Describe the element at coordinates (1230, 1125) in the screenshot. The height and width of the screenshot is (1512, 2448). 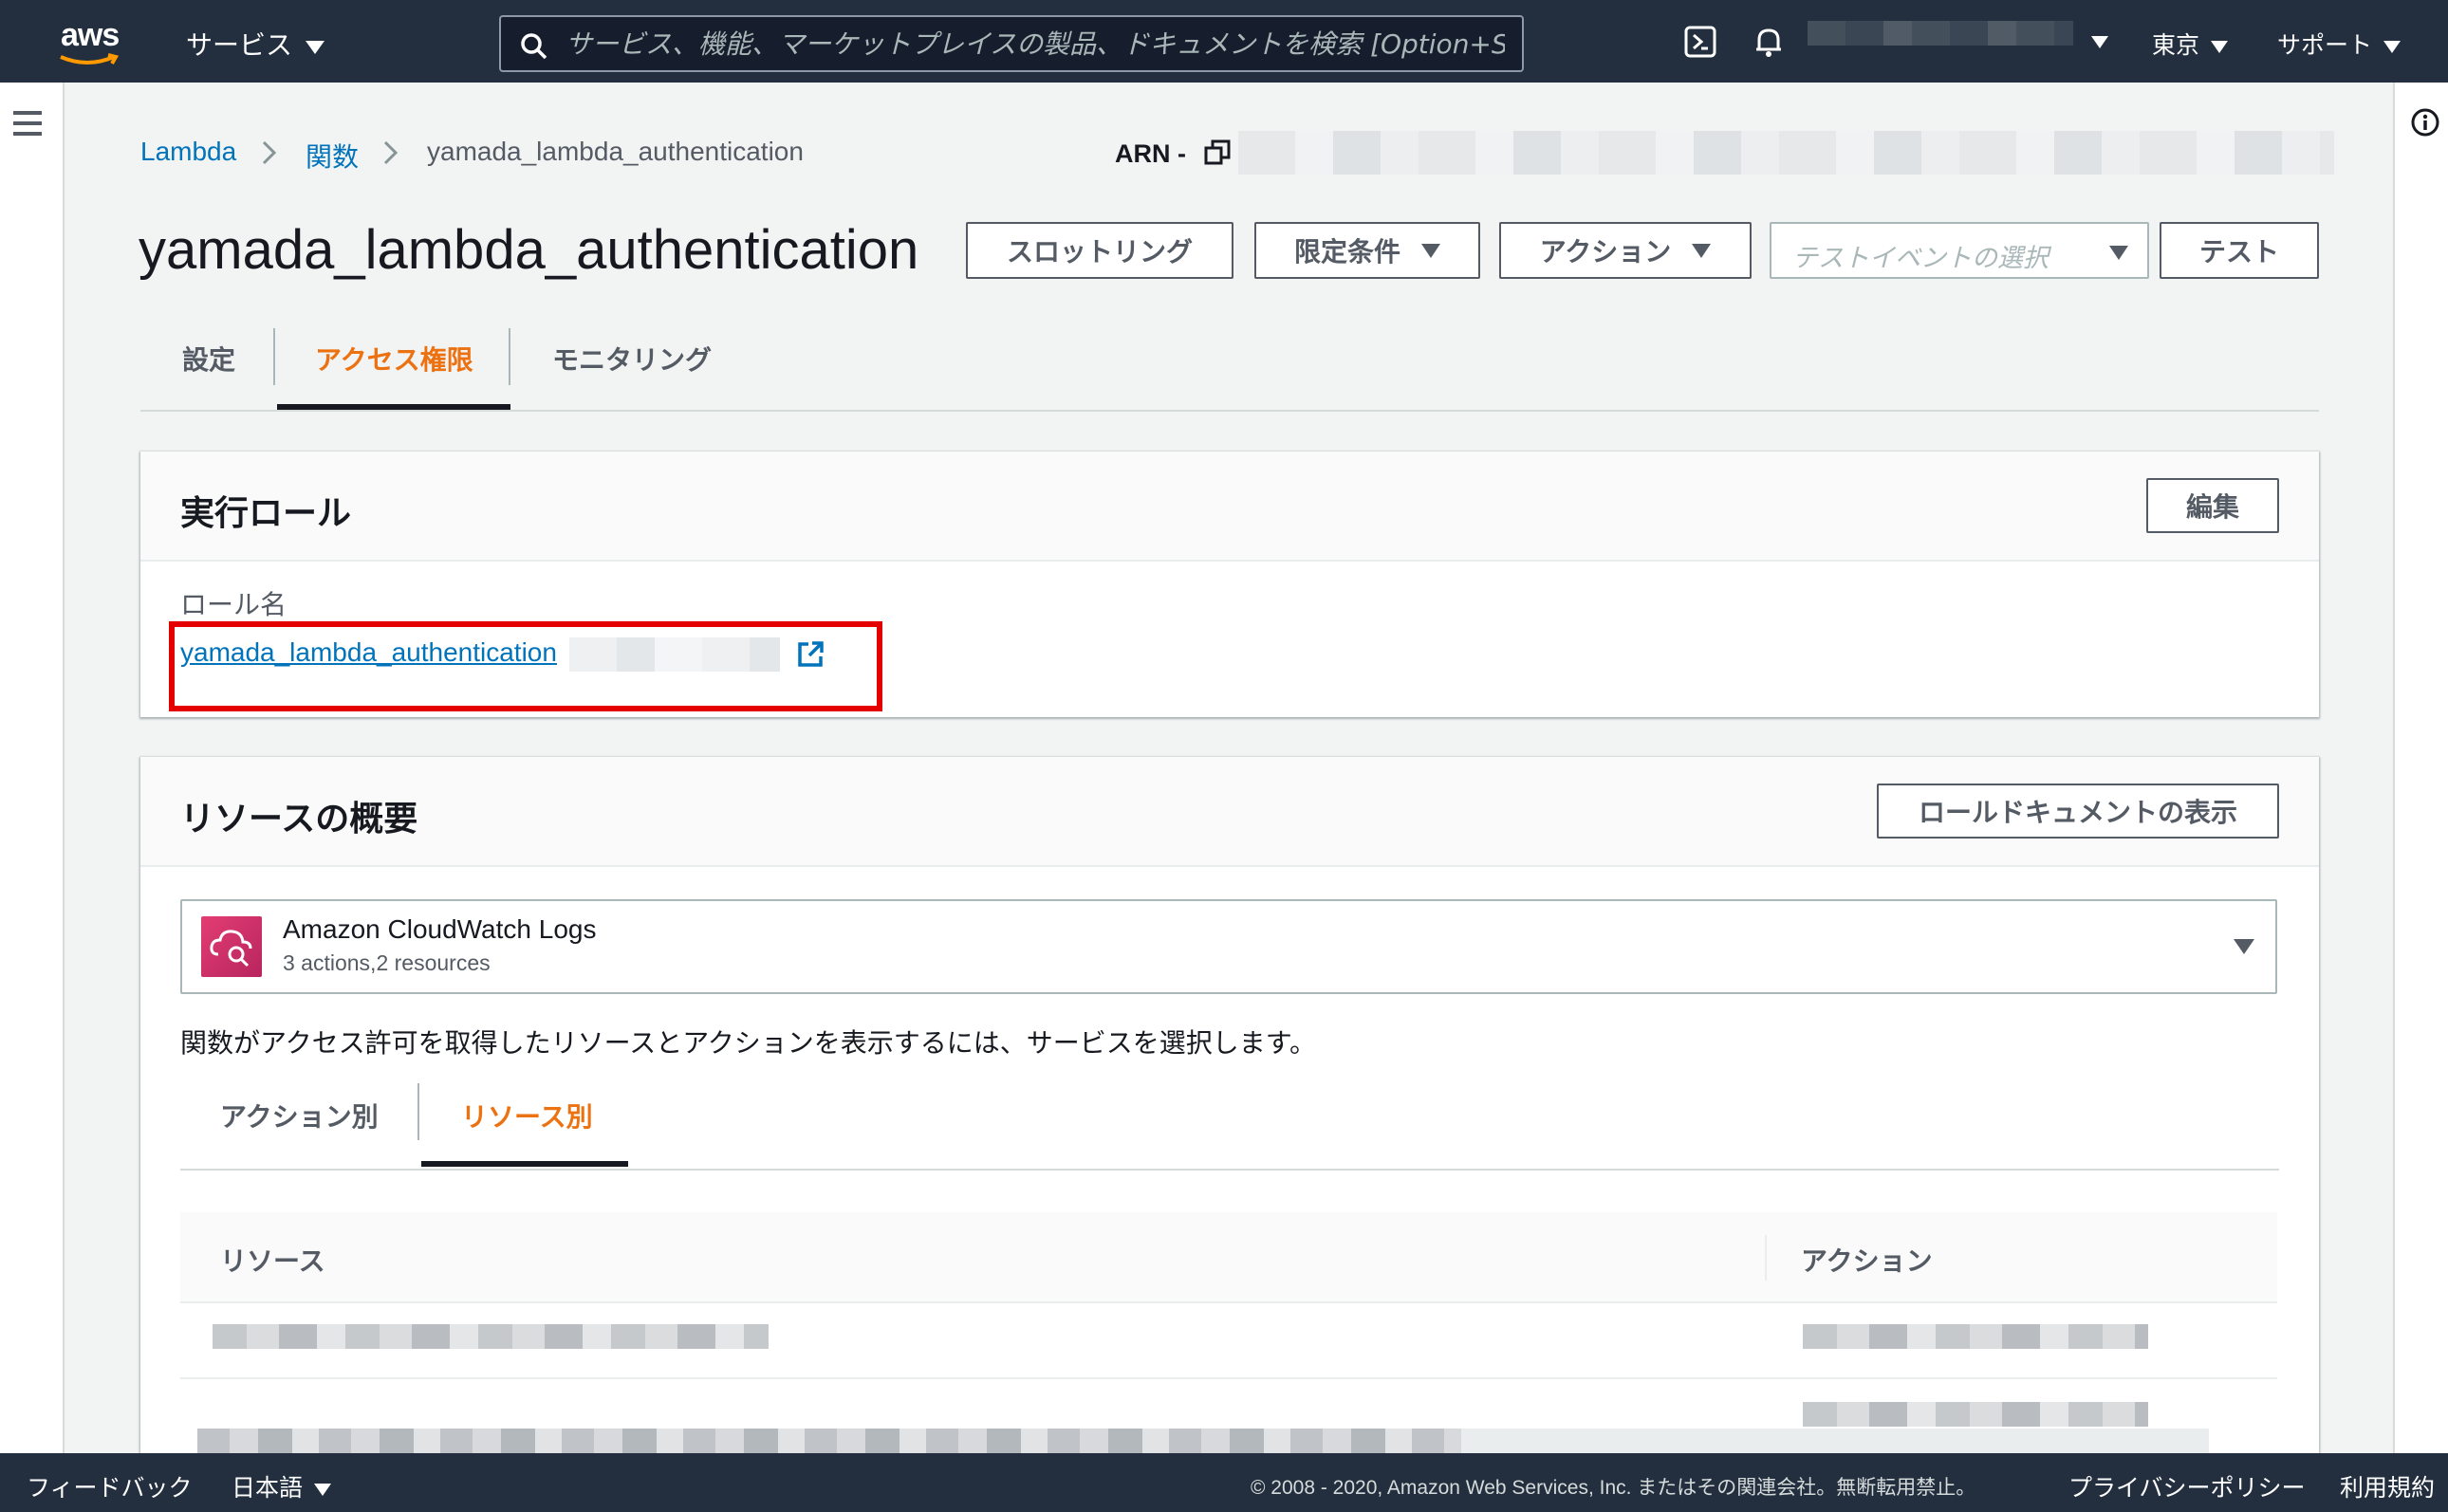
I see `resource-subtabs: アクション別 リソース別` at that location.